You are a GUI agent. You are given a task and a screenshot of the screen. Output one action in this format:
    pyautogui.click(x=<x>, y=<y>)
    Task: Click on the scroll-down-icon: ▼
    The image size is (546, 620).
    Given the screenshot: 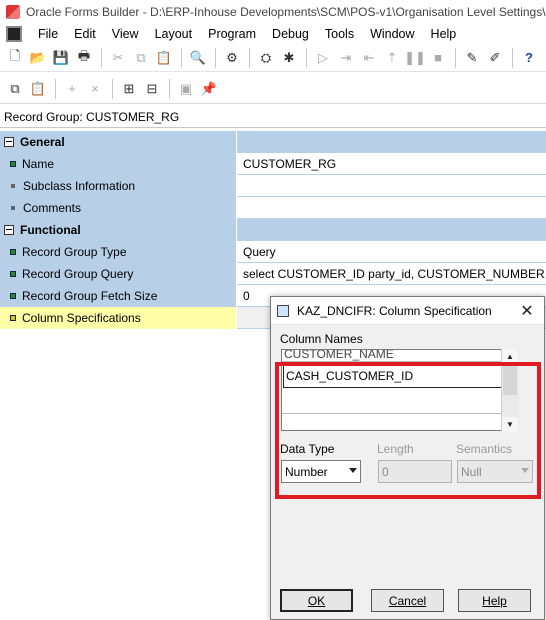 What is the action you would take?
    pyautogui.click(x=510, y=424)
    